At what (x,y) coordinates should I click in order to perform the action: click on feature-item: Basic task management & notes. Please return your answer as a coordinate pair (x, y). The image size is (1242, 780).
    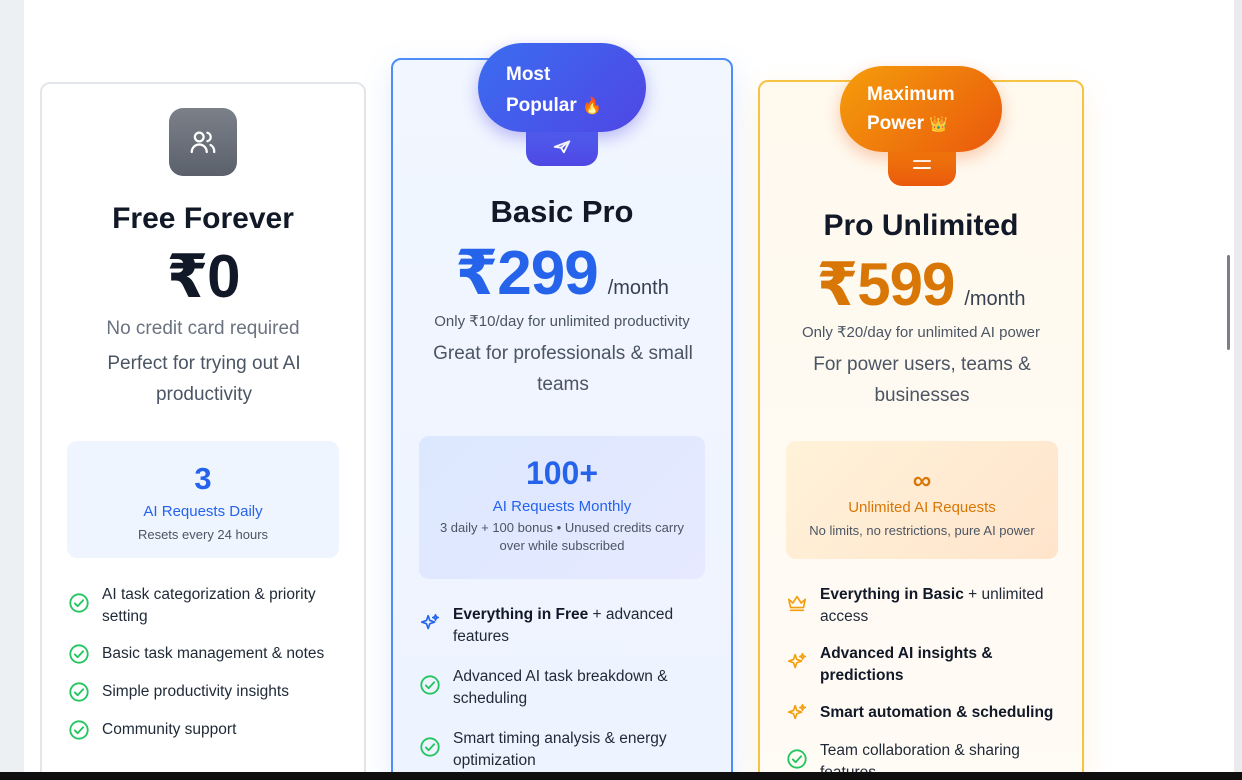
    Looking at the image, I should click on (203, 654).